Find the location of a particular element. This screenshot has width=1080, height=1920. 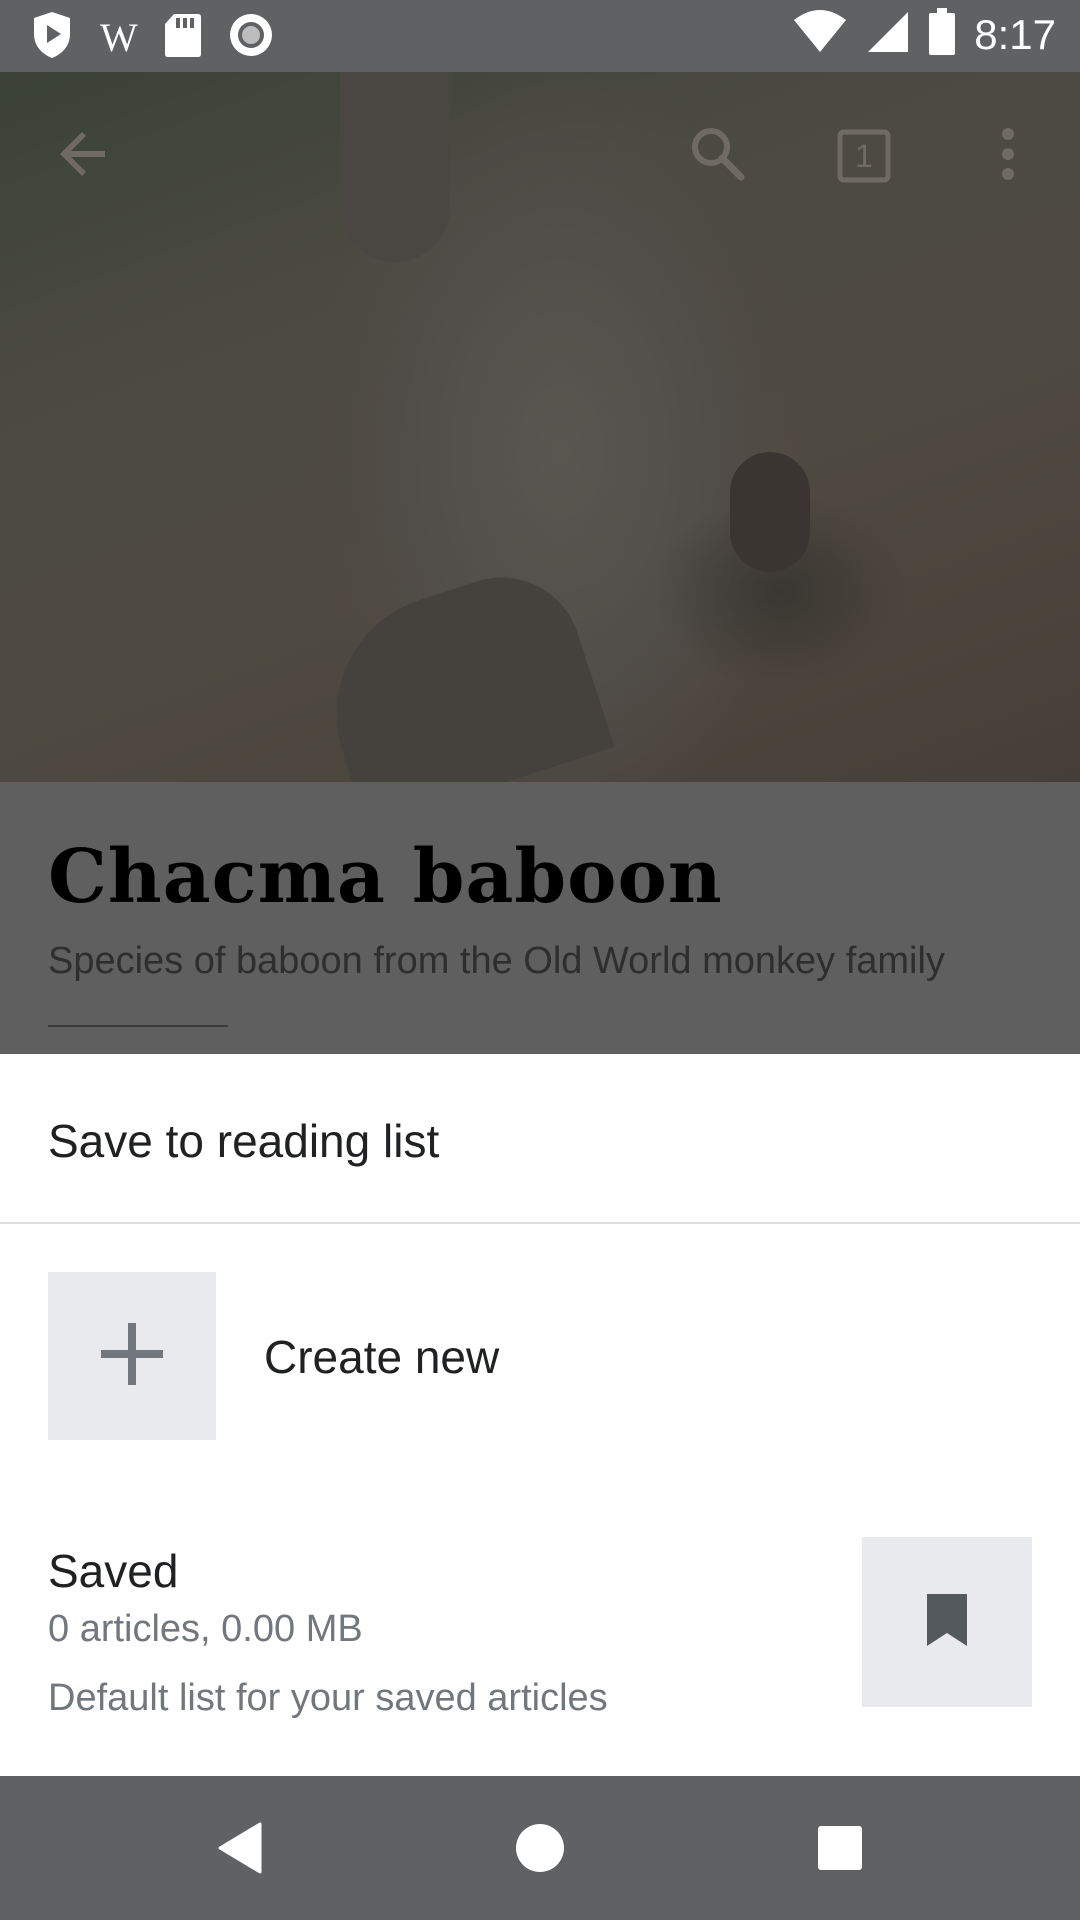

overflow-menu-button is located at coordinates (1008, 156).